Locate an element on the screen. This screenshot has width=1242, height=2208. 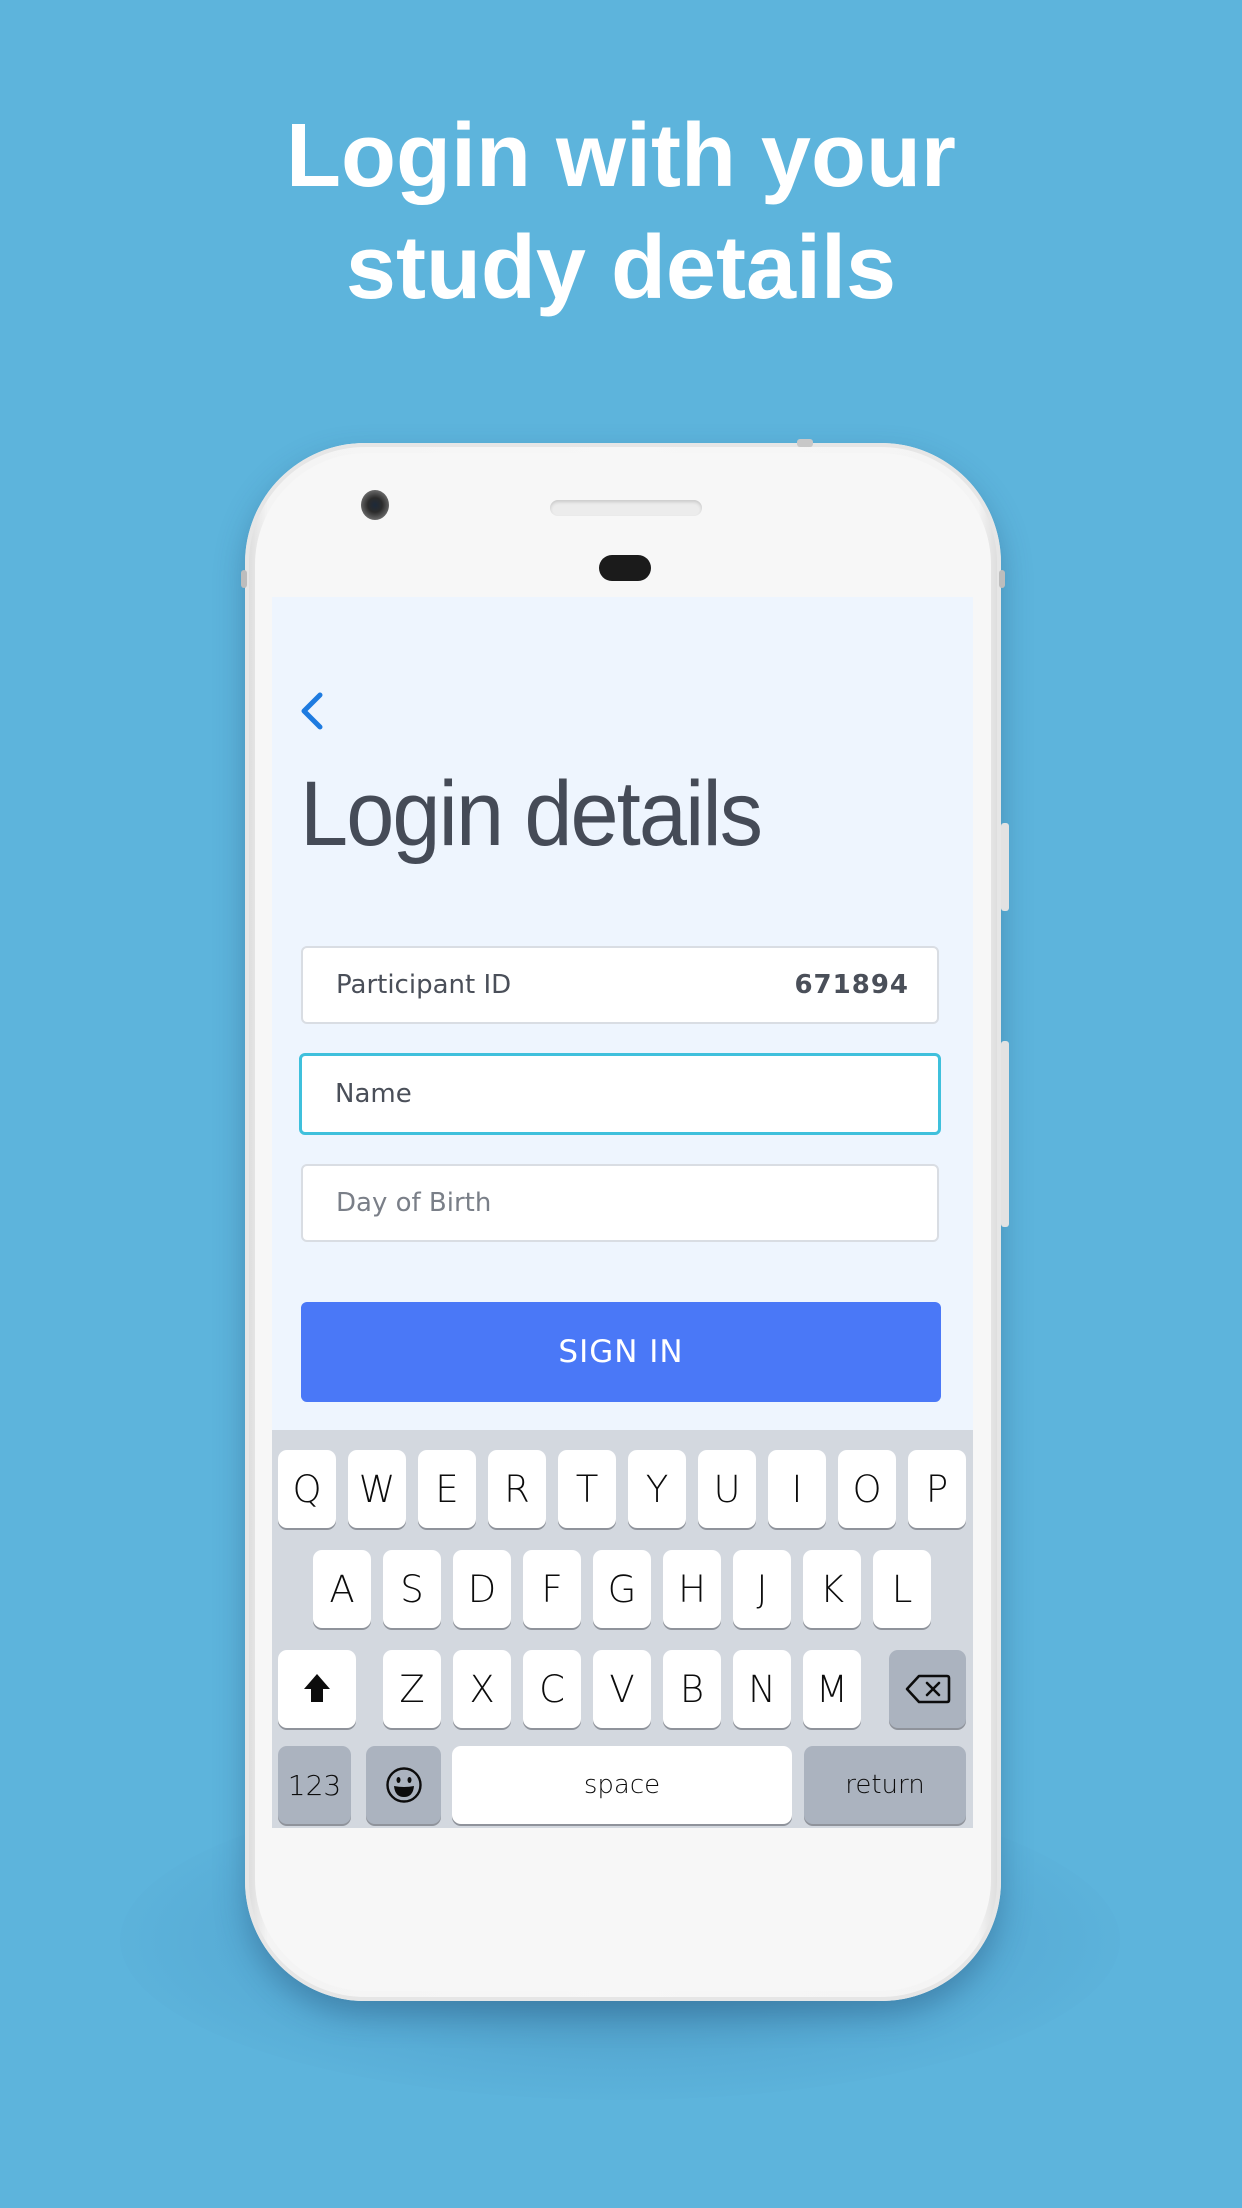
key: Z is located at coordinates (412, 1689).